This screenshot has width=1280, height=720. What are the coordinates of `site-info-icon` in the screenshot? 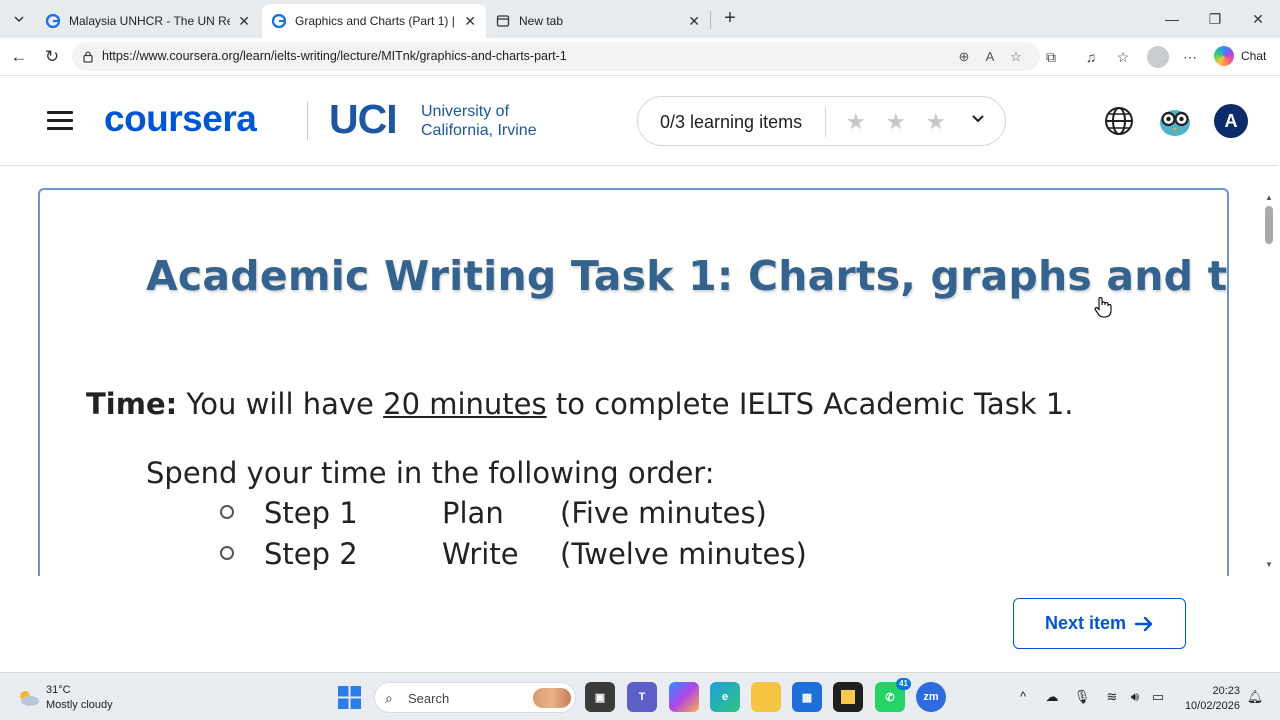 It's located at (88, 56).